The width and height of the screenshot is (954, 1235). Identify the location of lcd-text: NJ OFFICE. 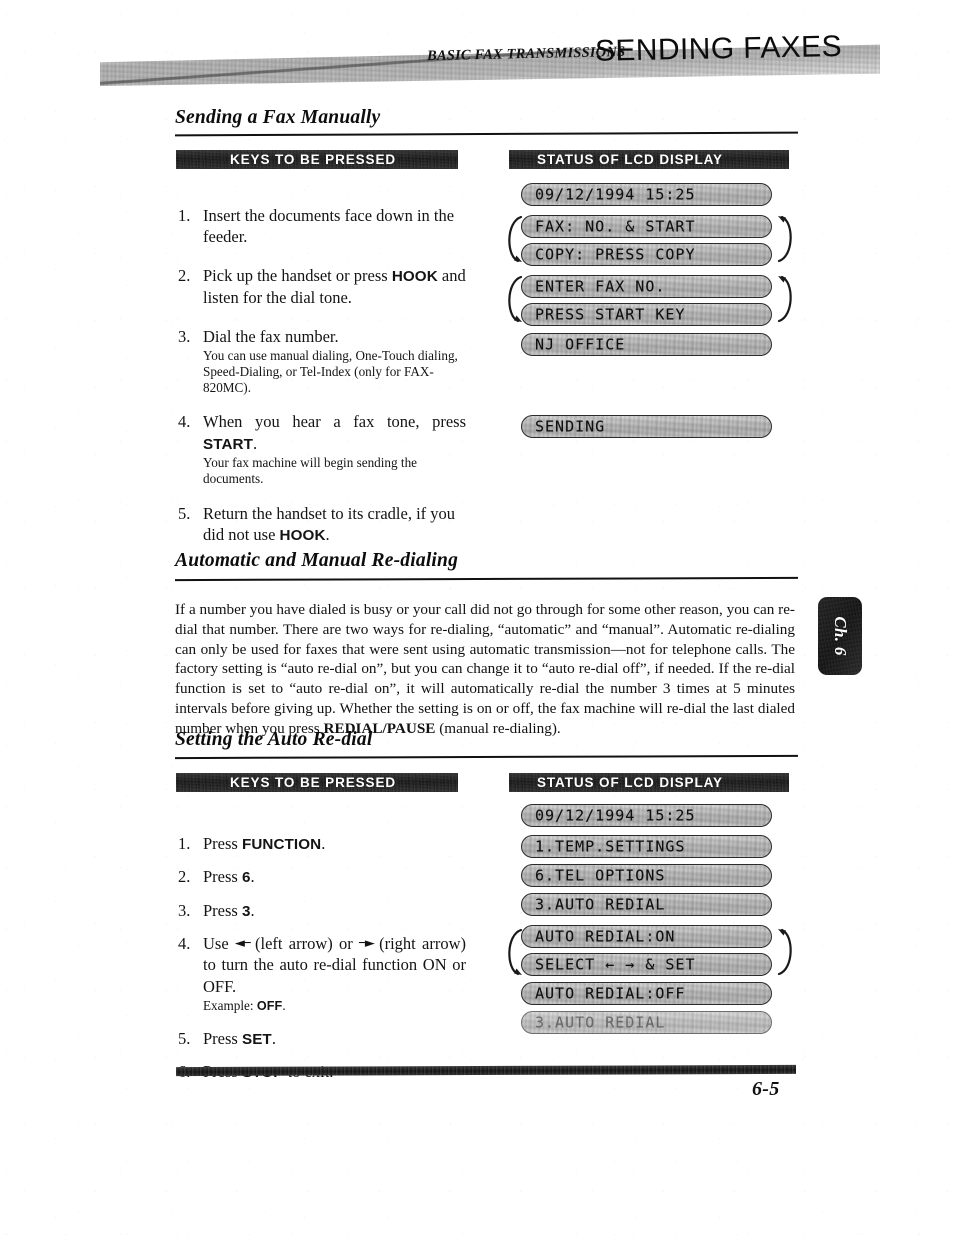
(580, 344).